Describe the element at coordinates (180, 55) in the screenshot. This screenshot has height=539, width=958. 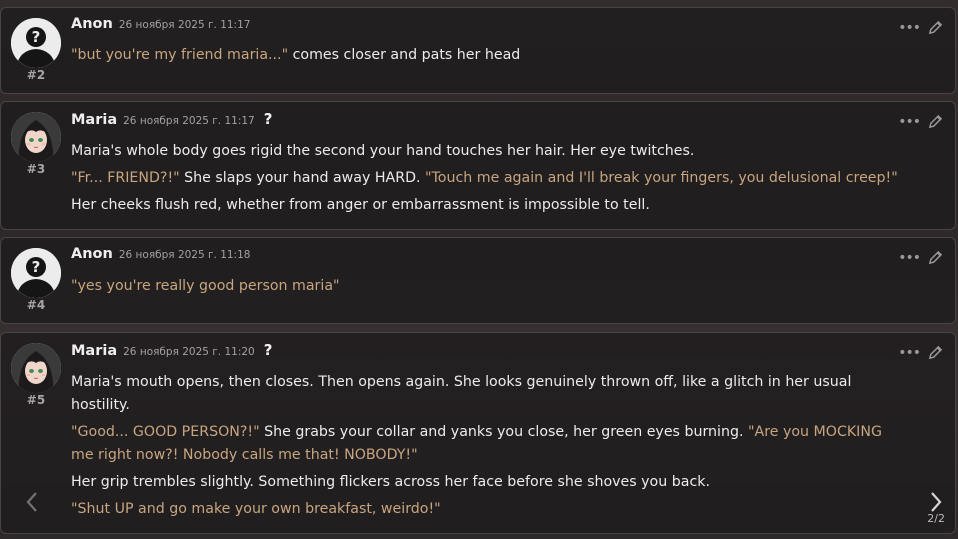
I see `quote-text: "but you're my friend maria..."` at that location.